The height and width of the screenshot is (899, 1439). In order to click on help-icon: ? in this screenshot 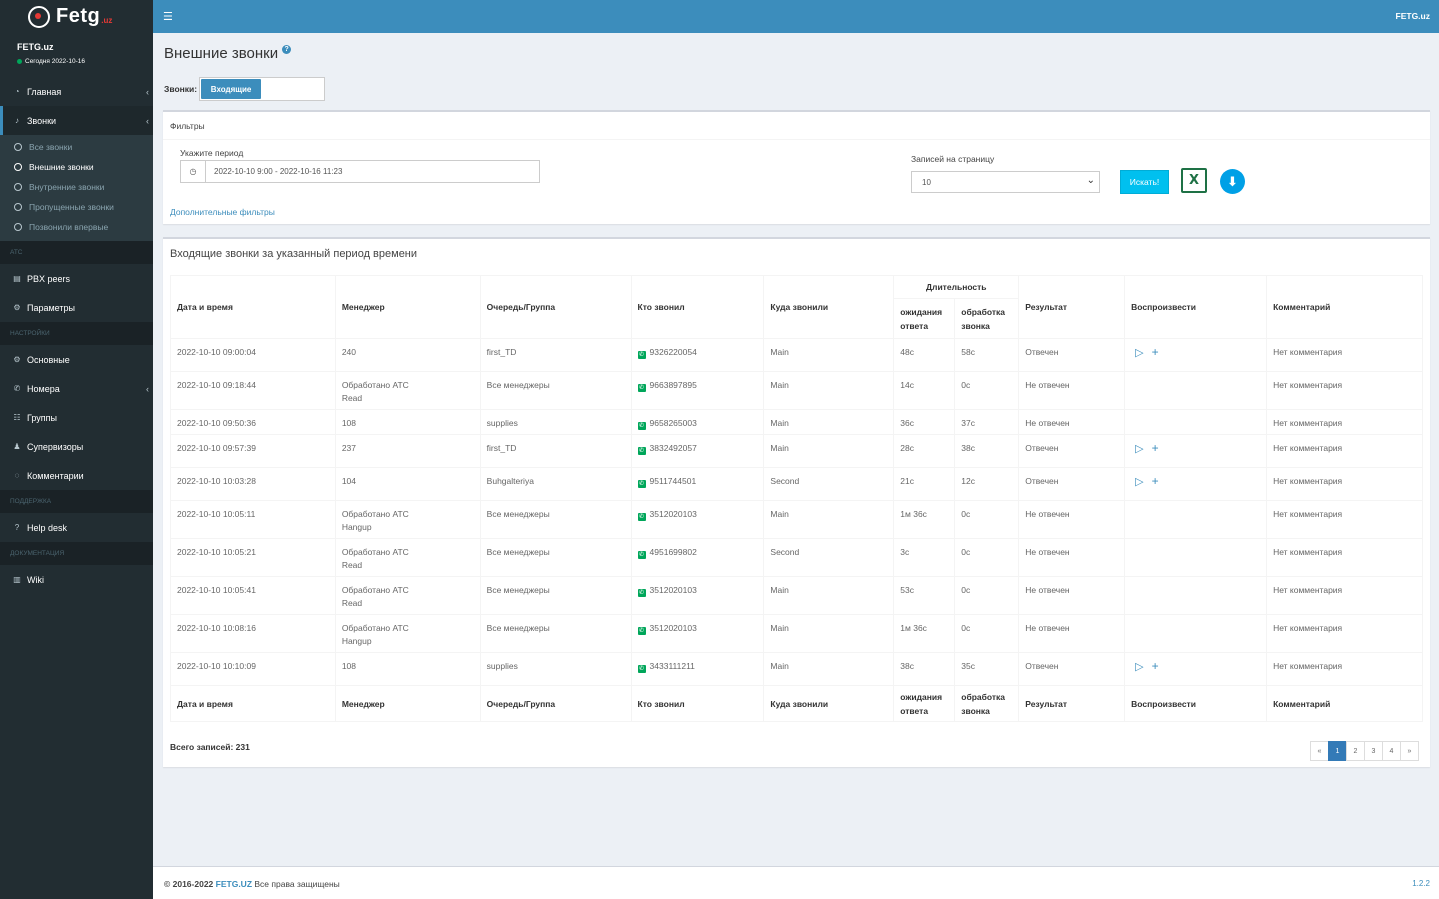, I will do `click(287, 49)`.